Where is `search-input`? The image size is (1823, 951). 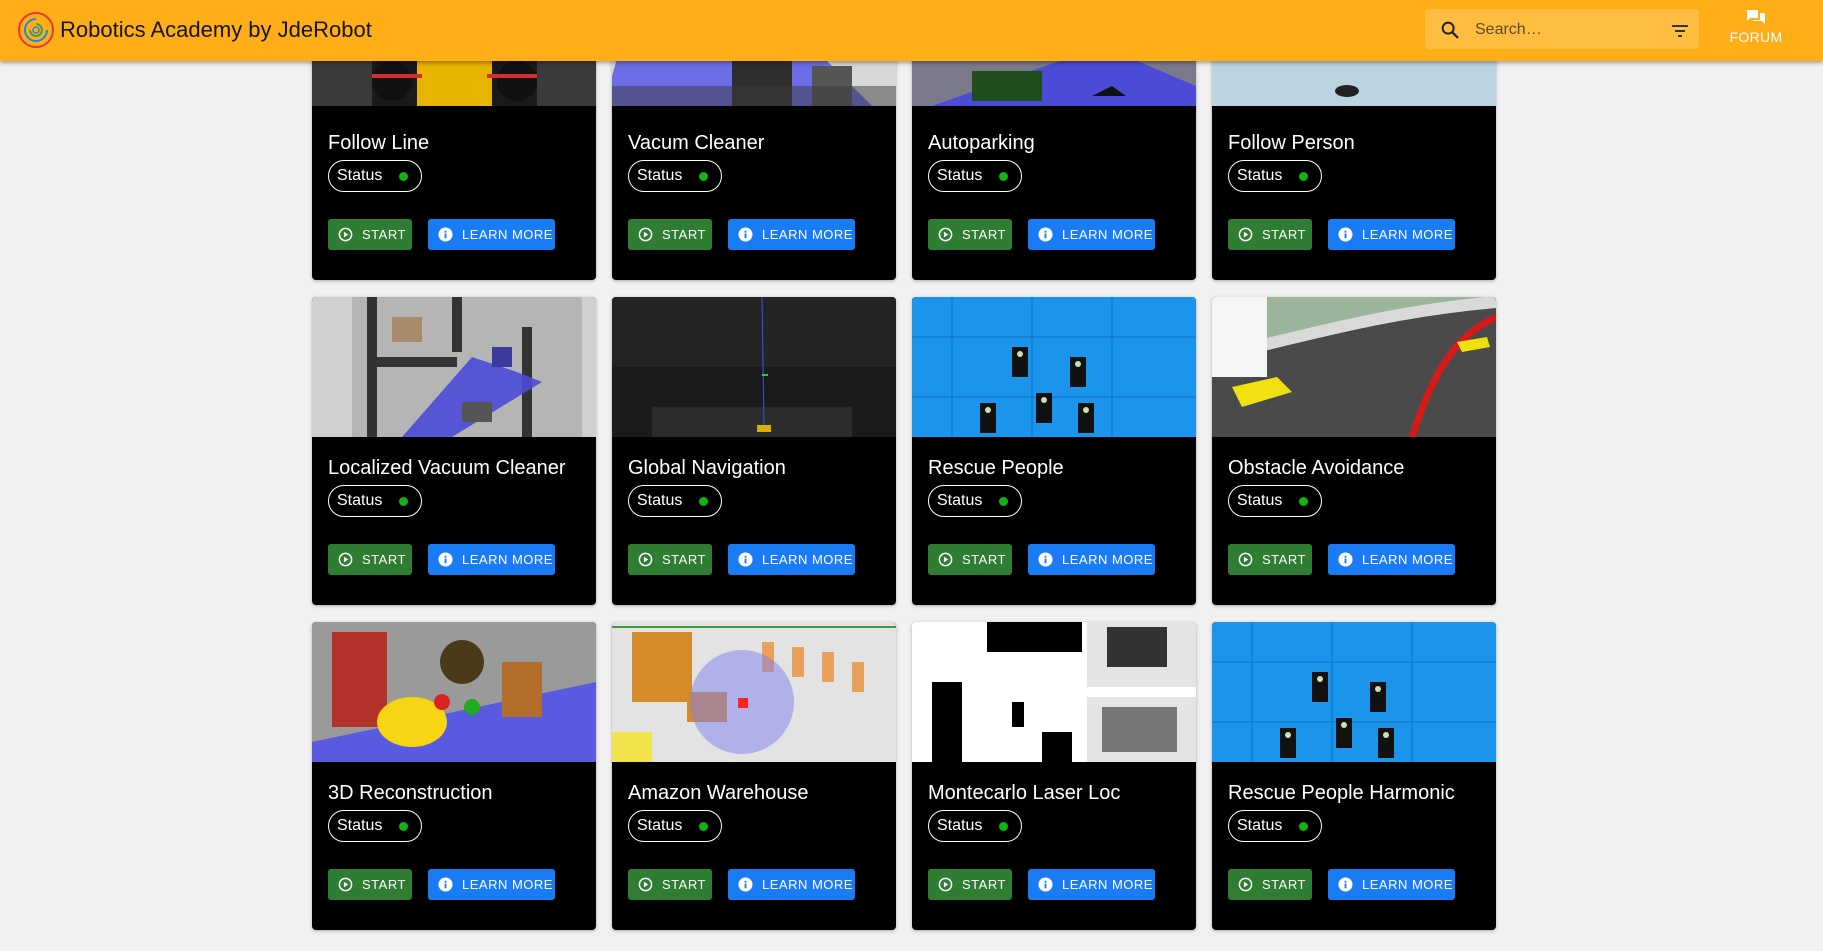 search-input is located at coordinates (1565, 30).